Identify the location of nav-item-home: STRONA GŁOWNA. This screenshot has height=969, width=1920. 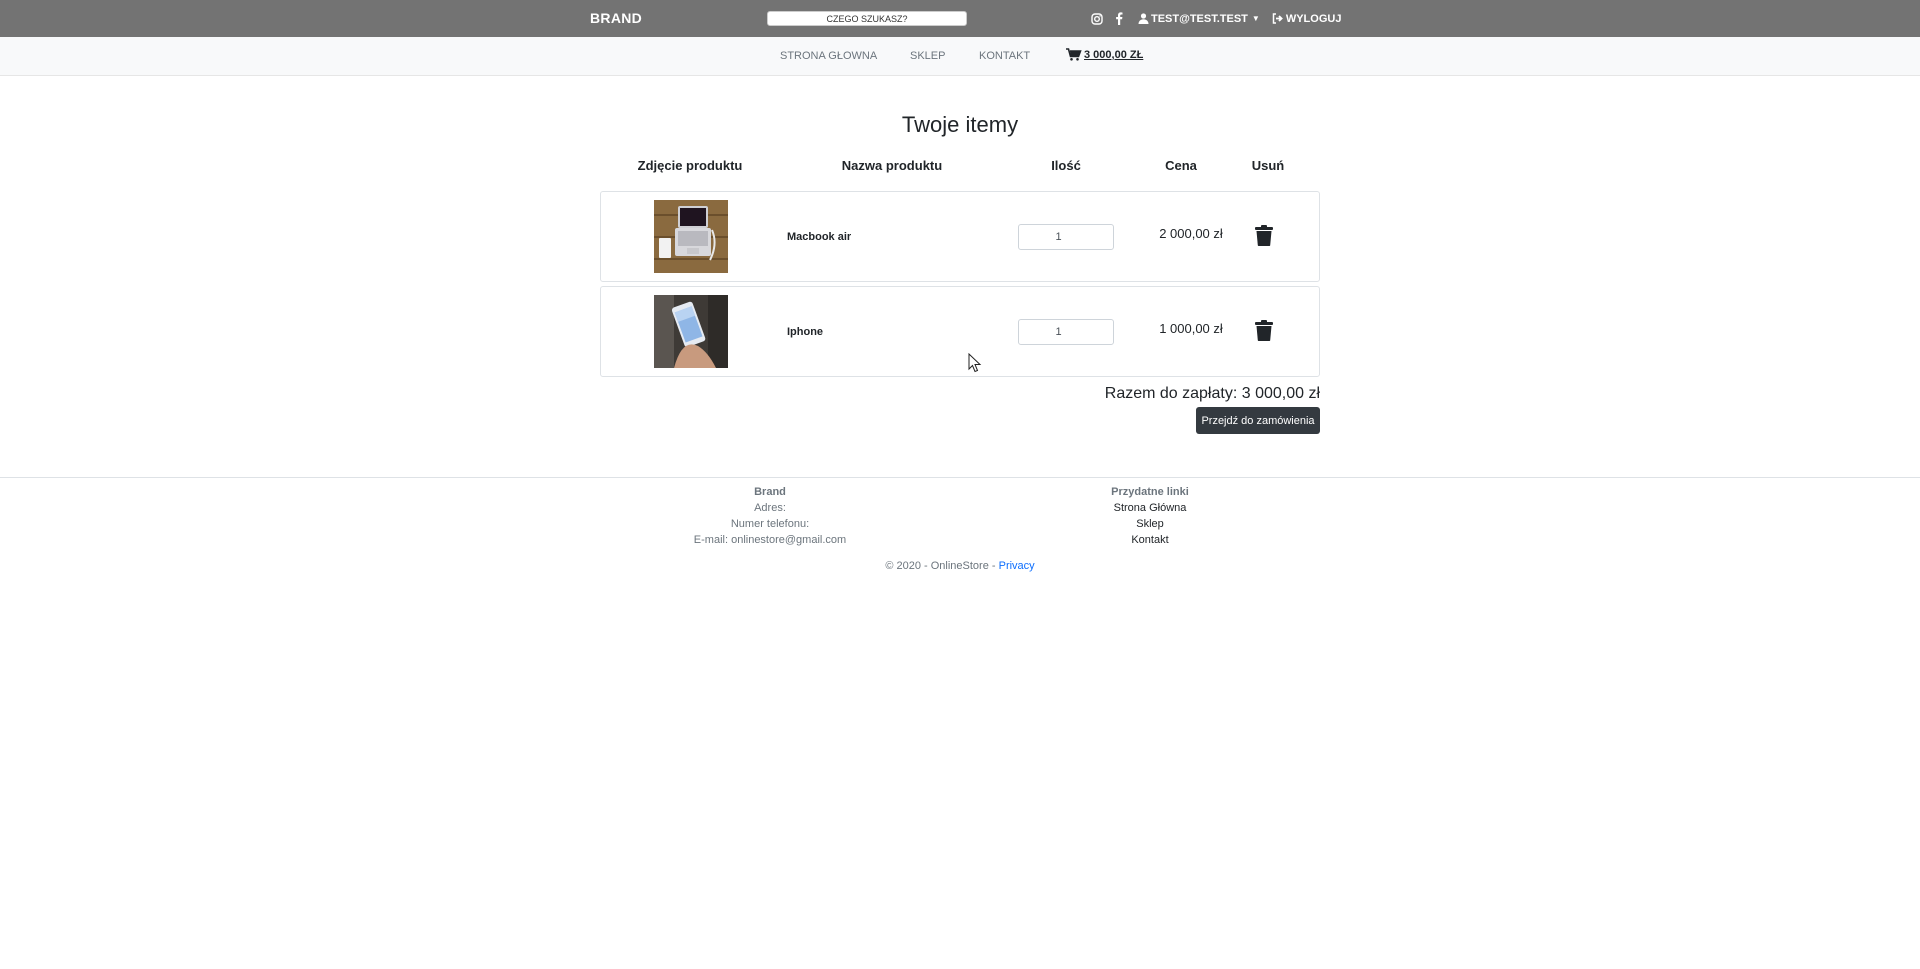
(828, 56).